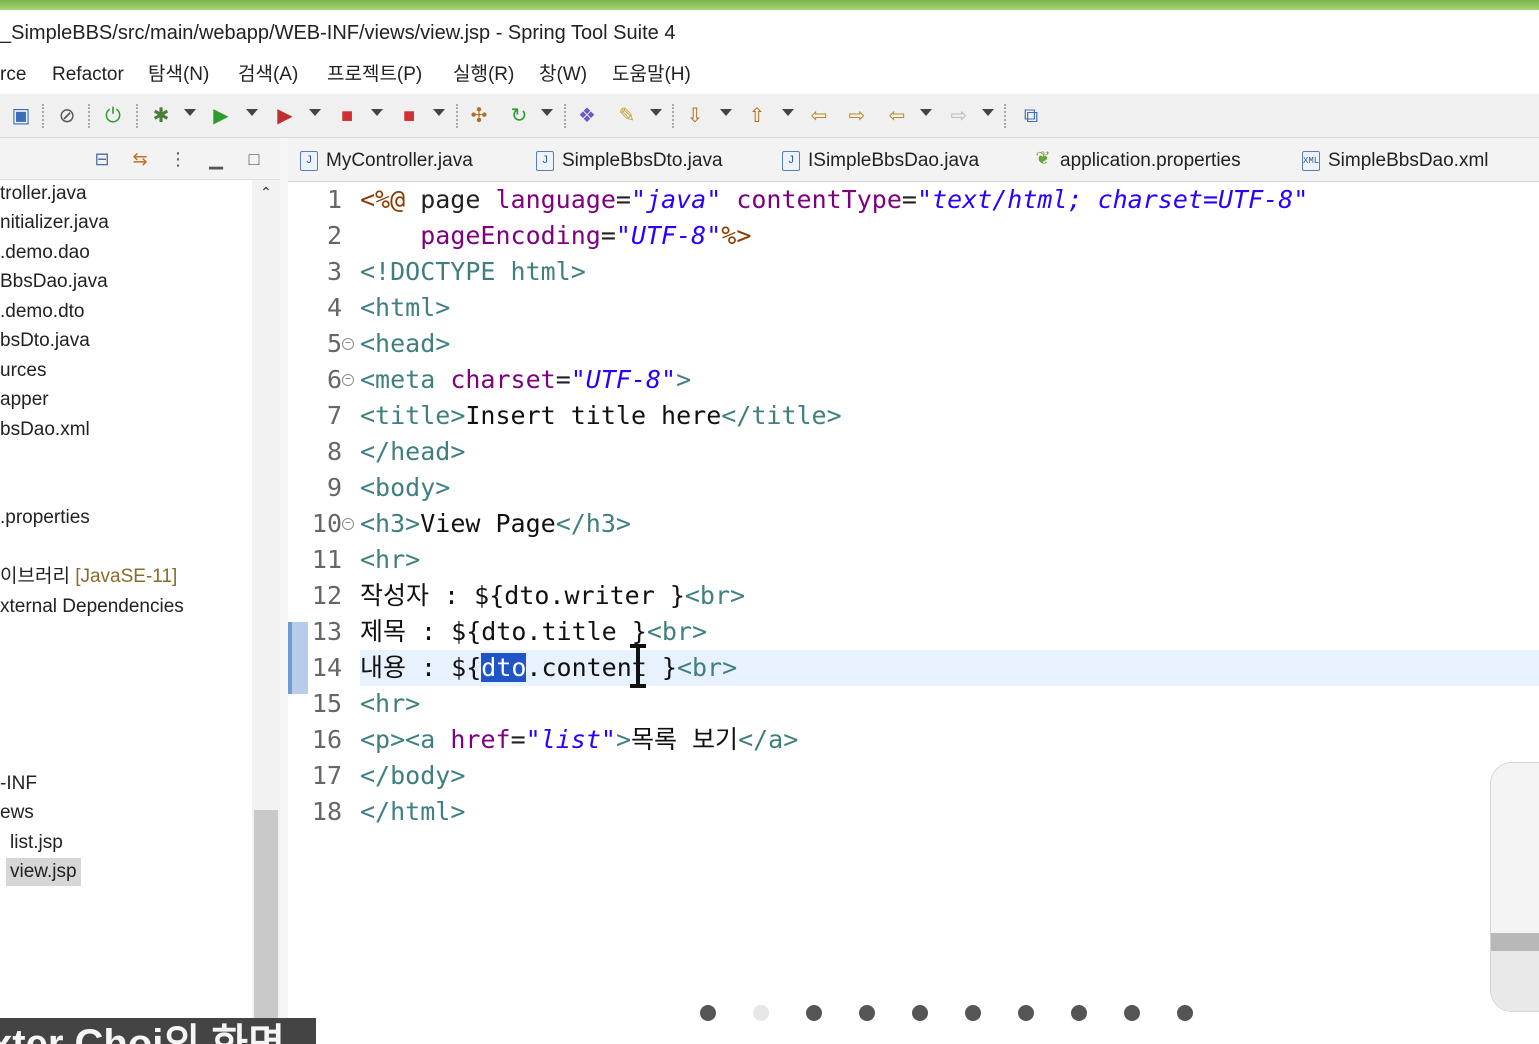 This screenshot has height=1044, width=1539. I want to click on code-line: </html>, so click(412, 812).